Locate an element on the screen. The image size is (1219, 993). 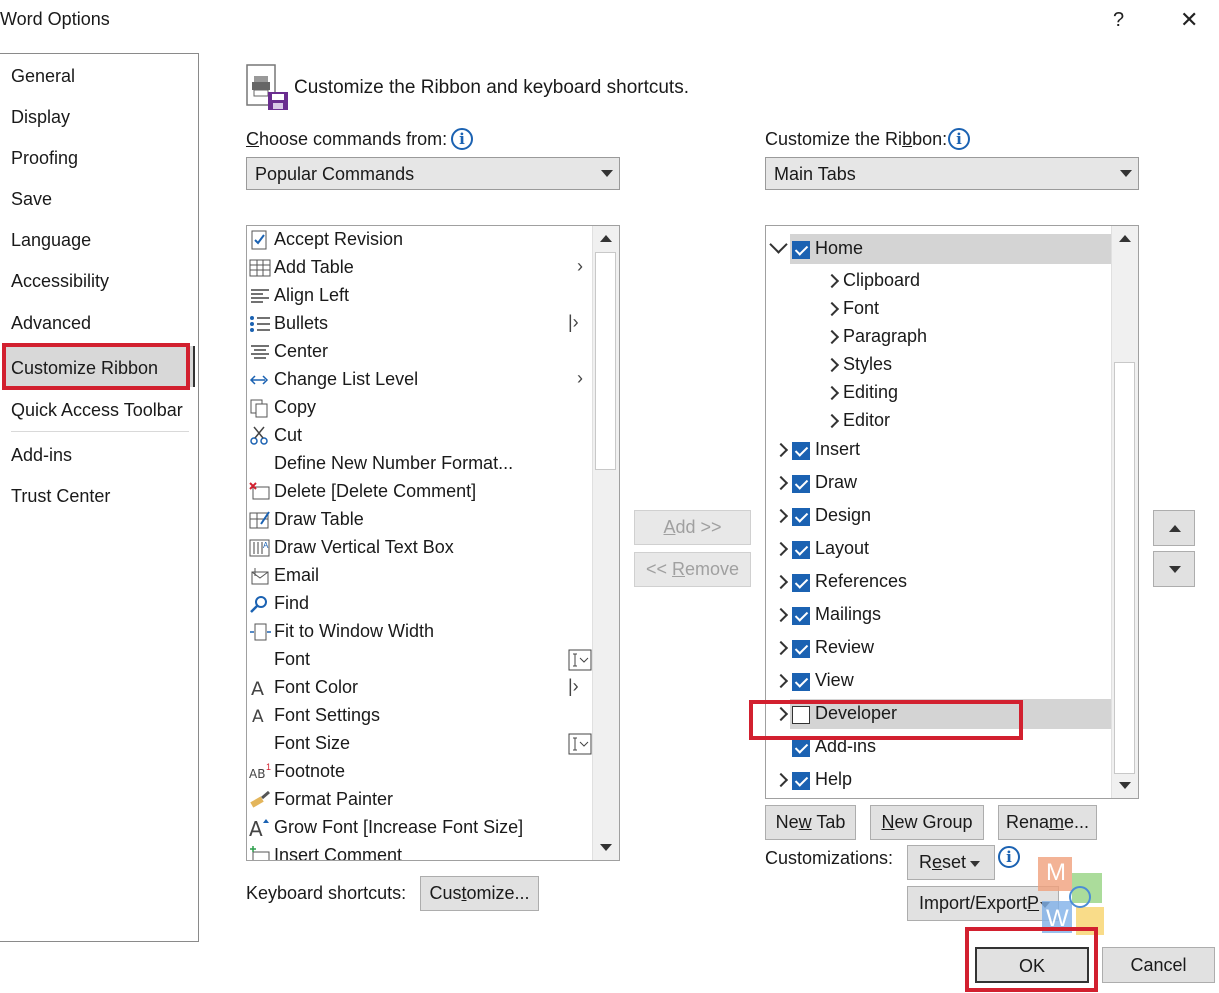
list-item: Cut is located at coordinates (420, 436).